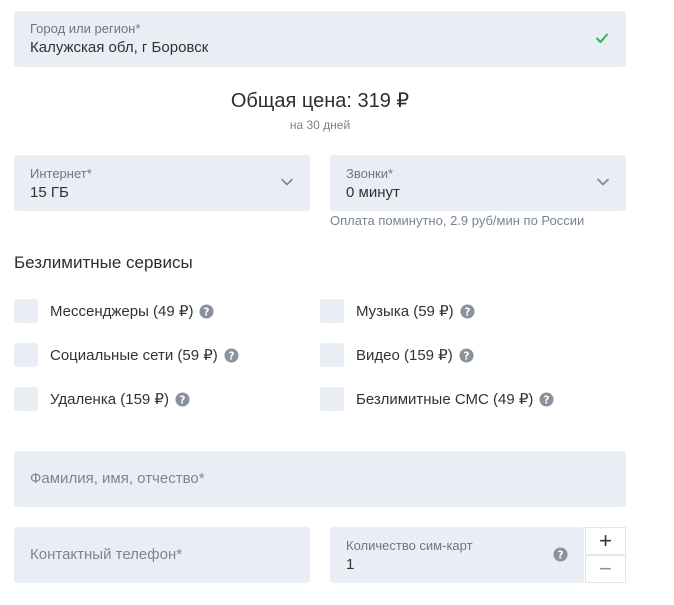 Image resolution: width=674 pixels, height=605 pixels. I want to click on service-label: Музыка (59 ₽), so click(405, 311).